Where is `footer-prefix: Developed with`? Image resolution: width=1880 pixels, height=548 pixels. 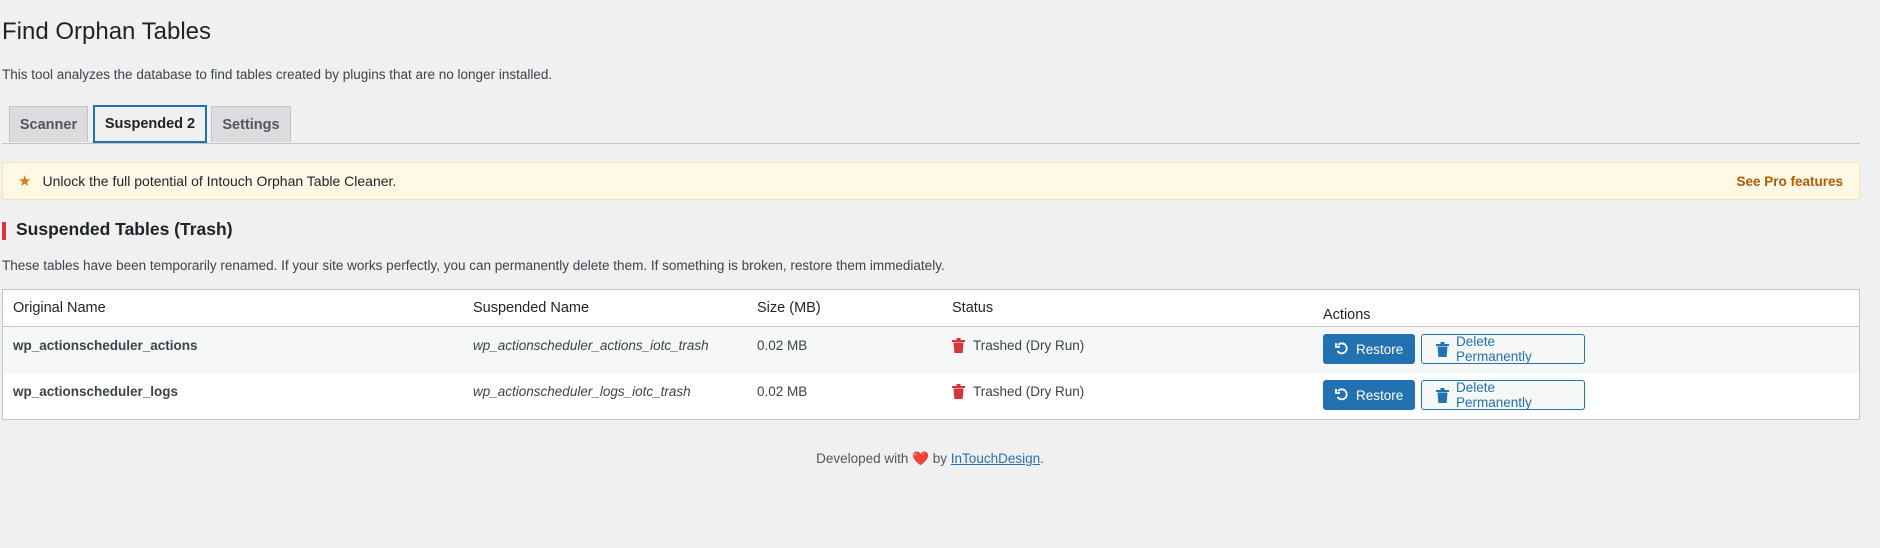
footer-prefix: Developed with is located at coordinates (862, 458).